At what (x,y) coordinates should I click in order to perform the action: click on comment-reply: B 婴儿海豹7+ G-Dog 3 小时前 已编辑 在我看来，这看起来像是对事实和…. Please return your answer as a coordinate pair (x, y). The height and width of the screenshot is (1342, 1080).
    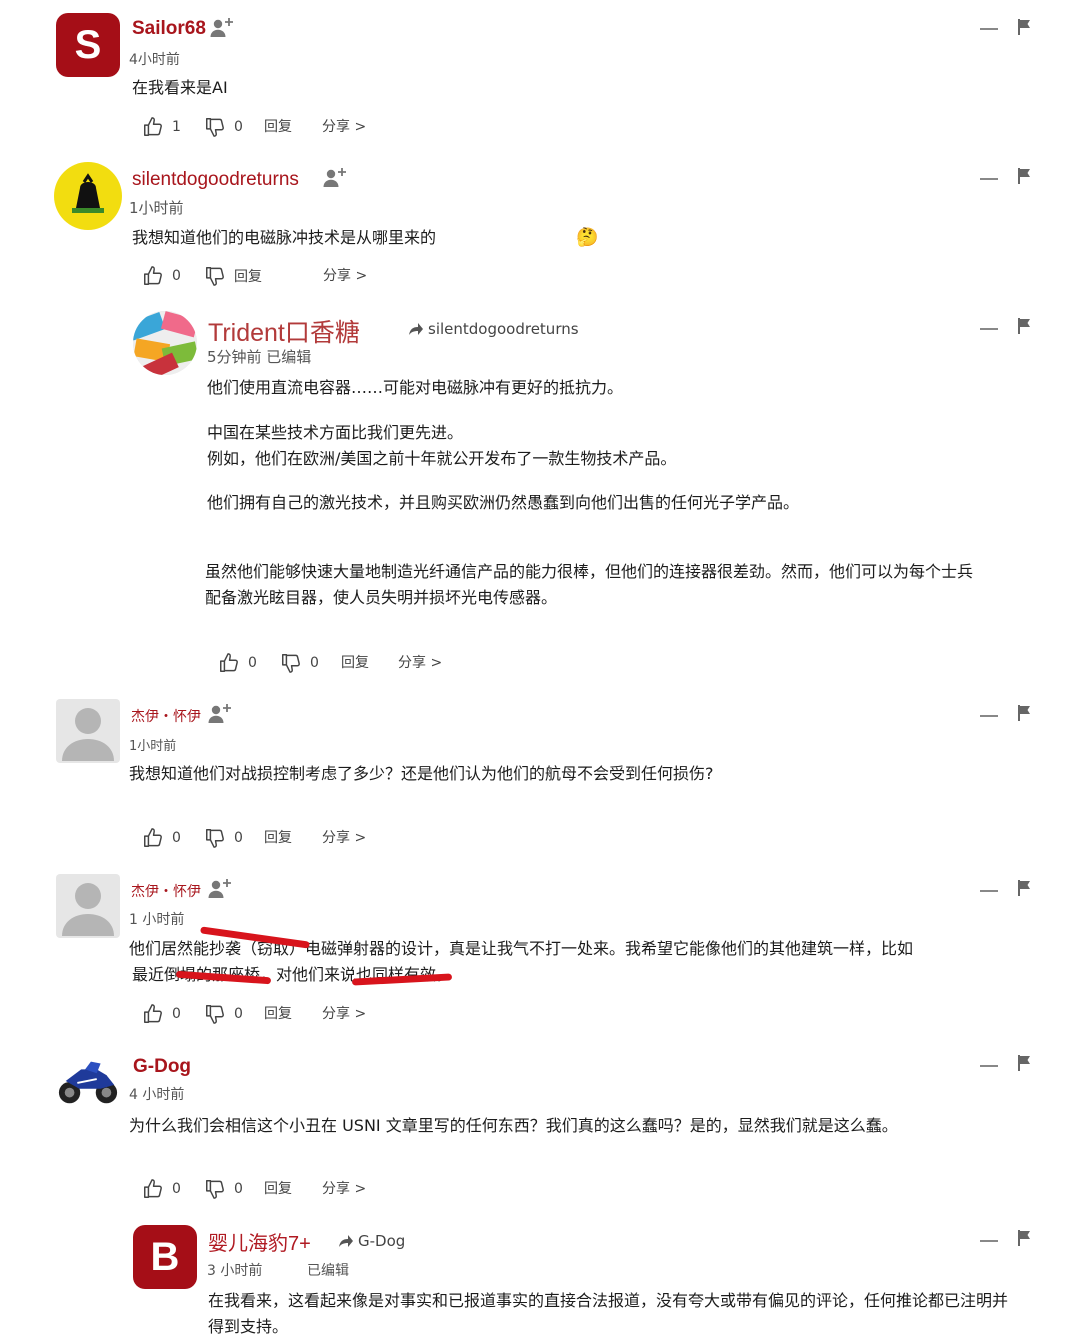
    Looking at the image, I should click on (540, 1278).